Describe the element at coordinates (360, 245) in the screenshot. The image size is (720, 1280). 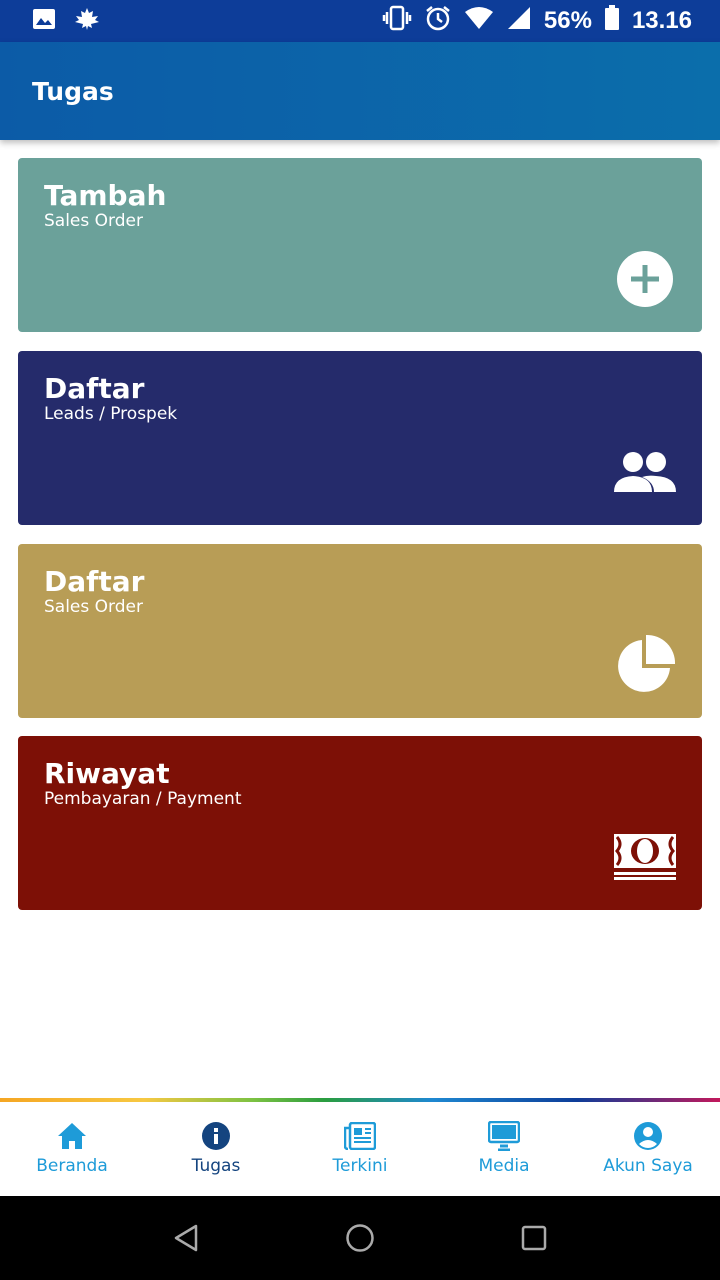
I see `card-add-sales-order: Tambah Sales Order` at that location.